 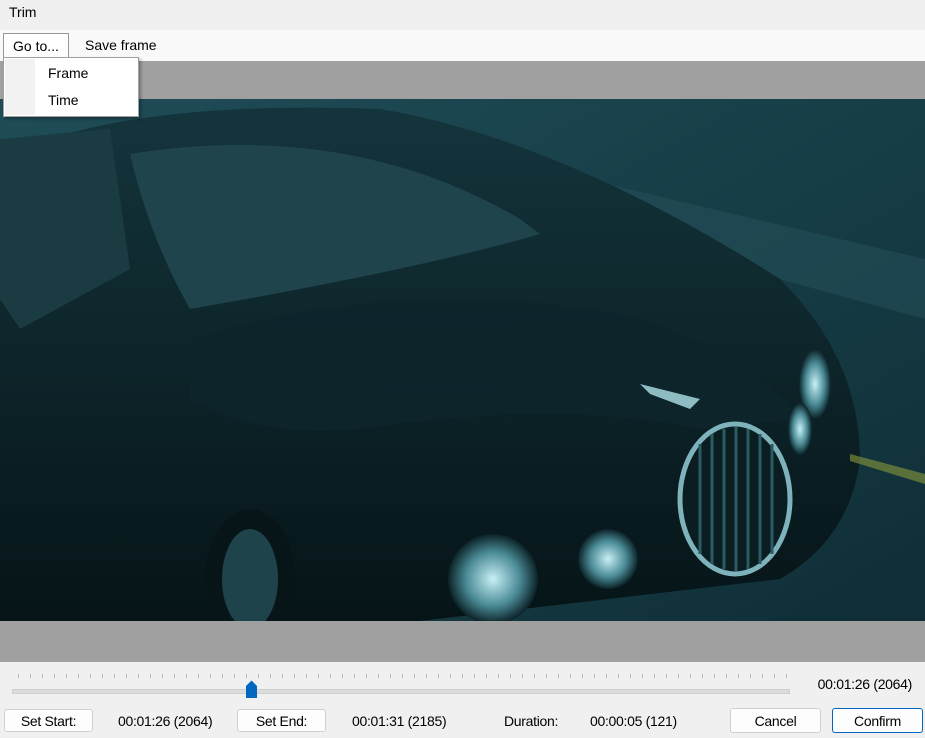 I want to click on start-time-value: 00:01:26 (2064), so click(x=165, y=721).